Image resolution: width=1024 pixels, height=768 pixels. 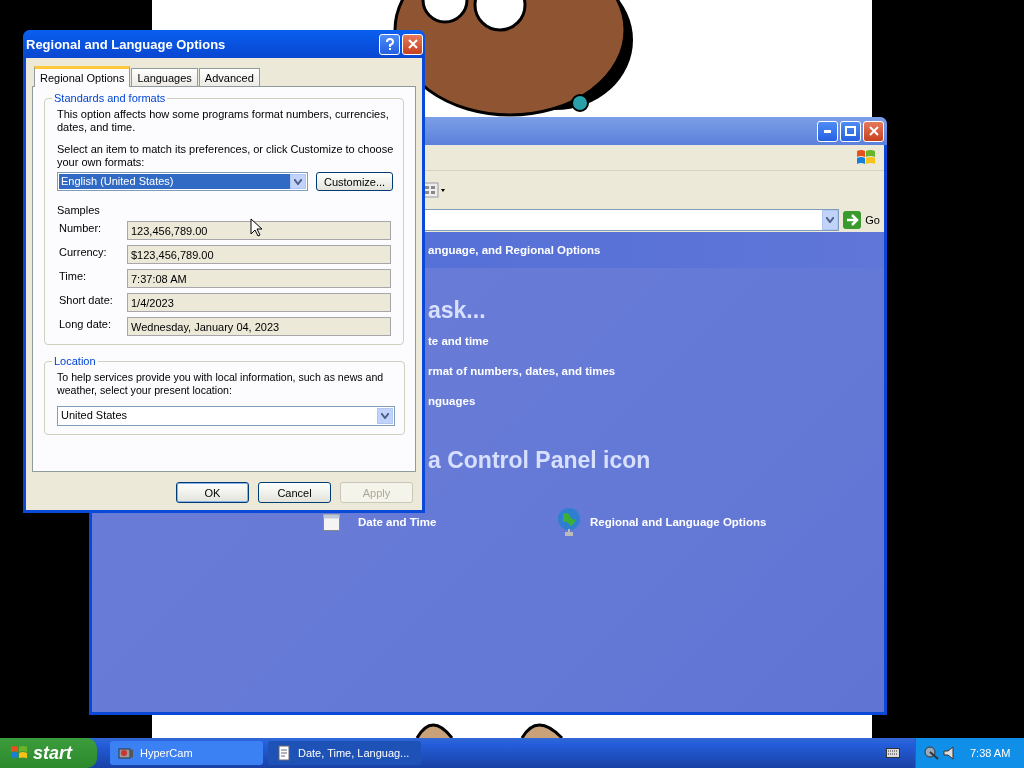 What do you see at coordinates (893, 753) in the screenshot?
I see `keyboard-icon` at bounding box center [893, 753].